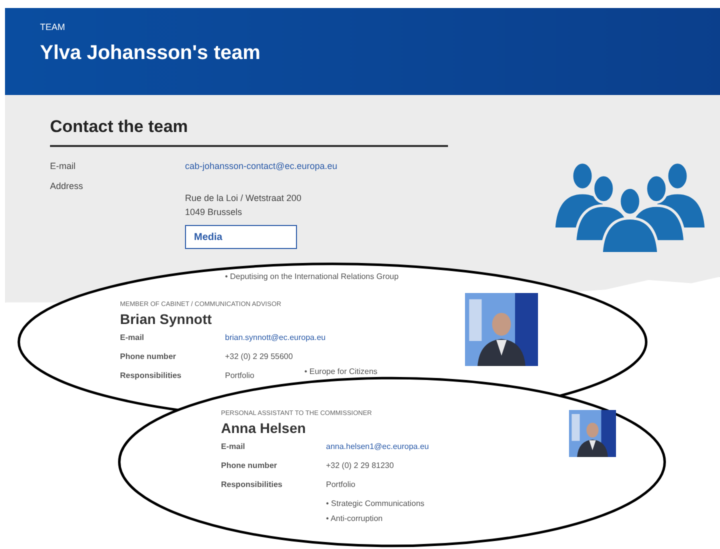 Image resolution: width=720 pixels, height=549 pixels. What do you see at coordinates (376, 503) in the screenshot?
I see `bullet-item: • Strategic Communications` at bounding box center [376, 503].